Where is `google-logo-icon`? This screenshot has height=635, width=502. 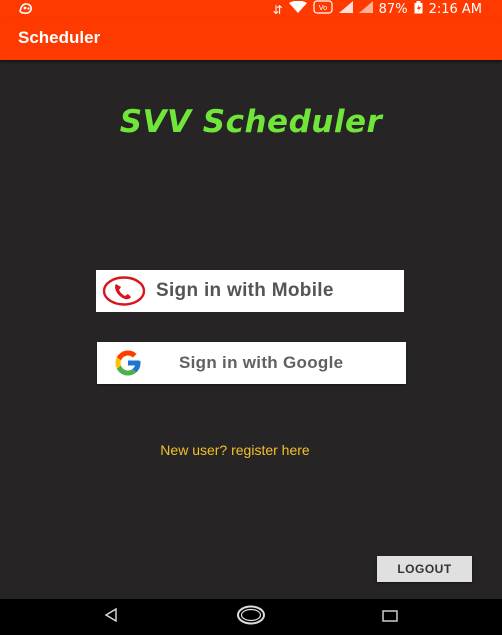 google-logo-icon is located at coordinates (128, 363).